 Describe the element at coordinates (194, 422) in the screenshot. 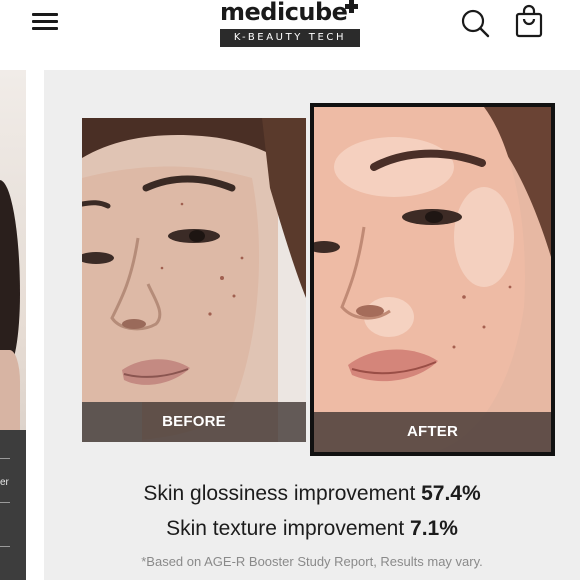

I see `before-label: BEFORE` at that location.